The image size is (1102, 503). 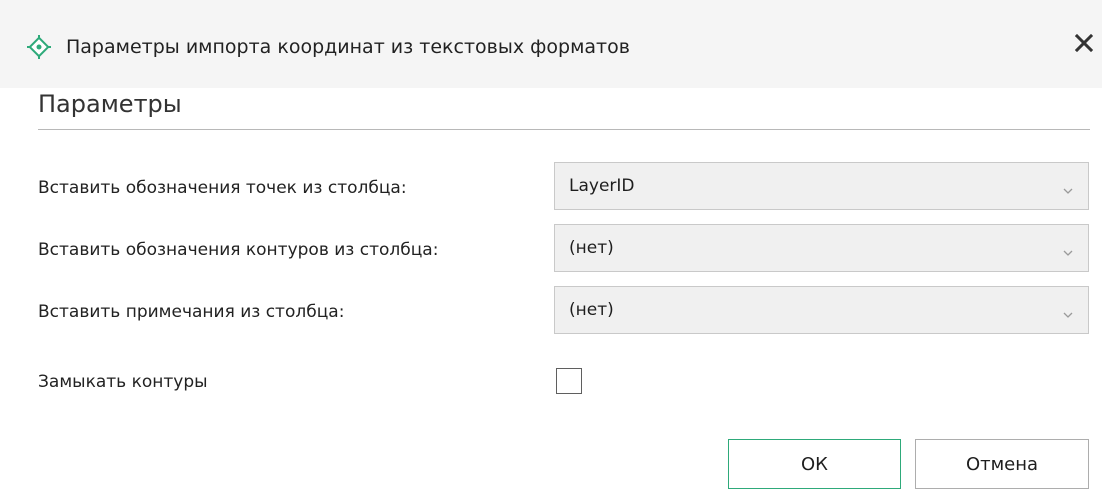 I want to click on close-icon, so click(x=1084, y=44).